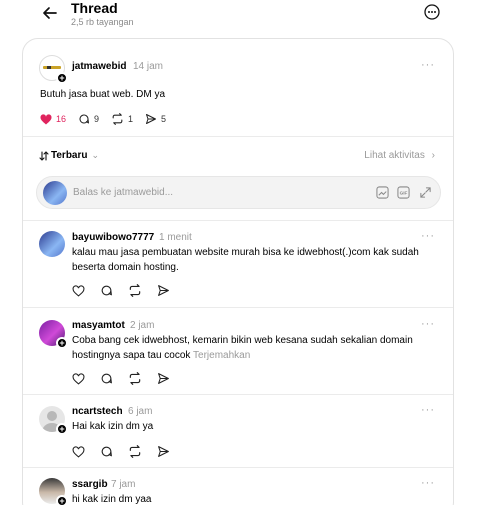 The image size is (500, 505). I want to click on view-activity-label: Lihat aktivitas, so click(394, 155).